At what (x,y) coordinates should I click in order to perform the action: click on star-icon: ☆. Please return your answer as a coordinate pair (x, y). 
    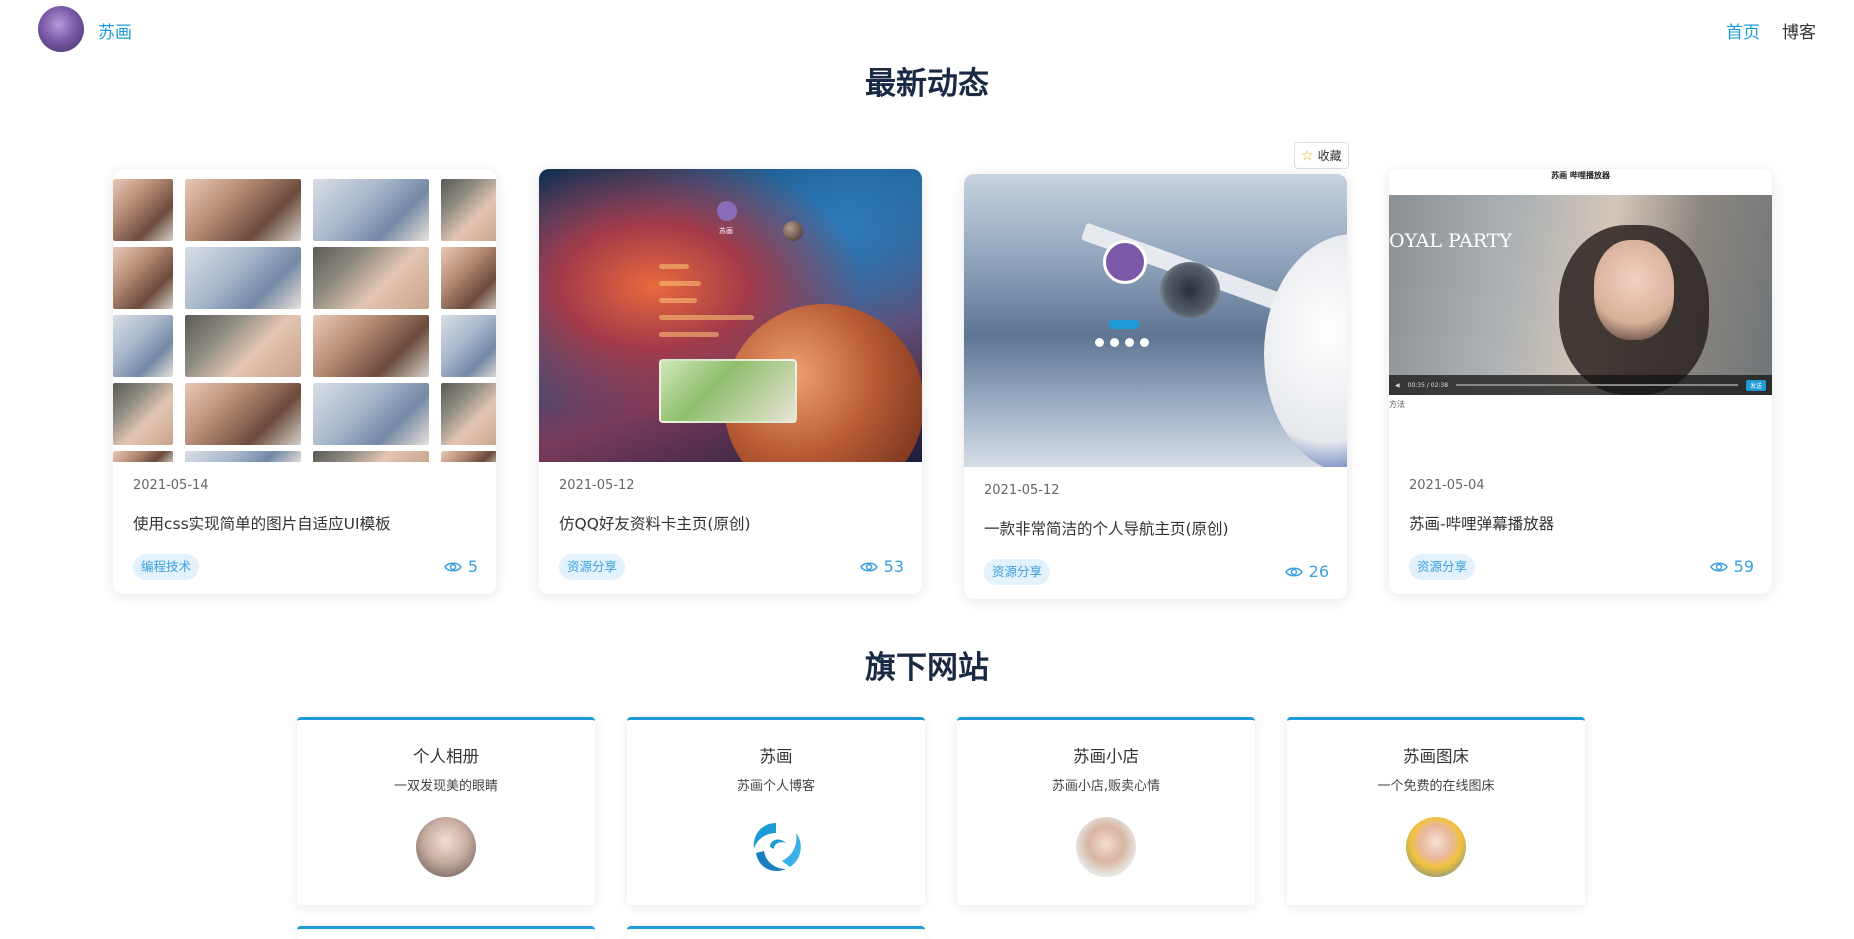
    Looking at the image, I should click on (1307, 155).